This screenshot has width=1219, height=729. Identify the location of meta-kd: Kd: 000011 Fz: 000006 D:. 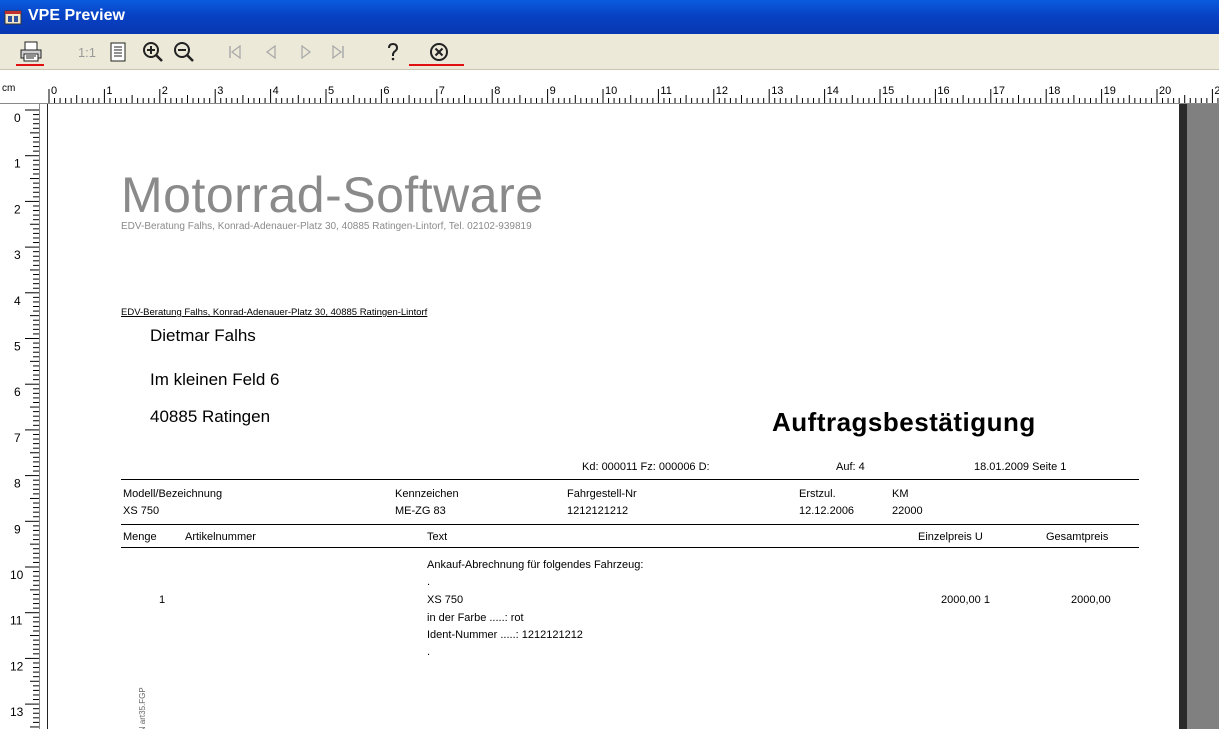
(646, 467).